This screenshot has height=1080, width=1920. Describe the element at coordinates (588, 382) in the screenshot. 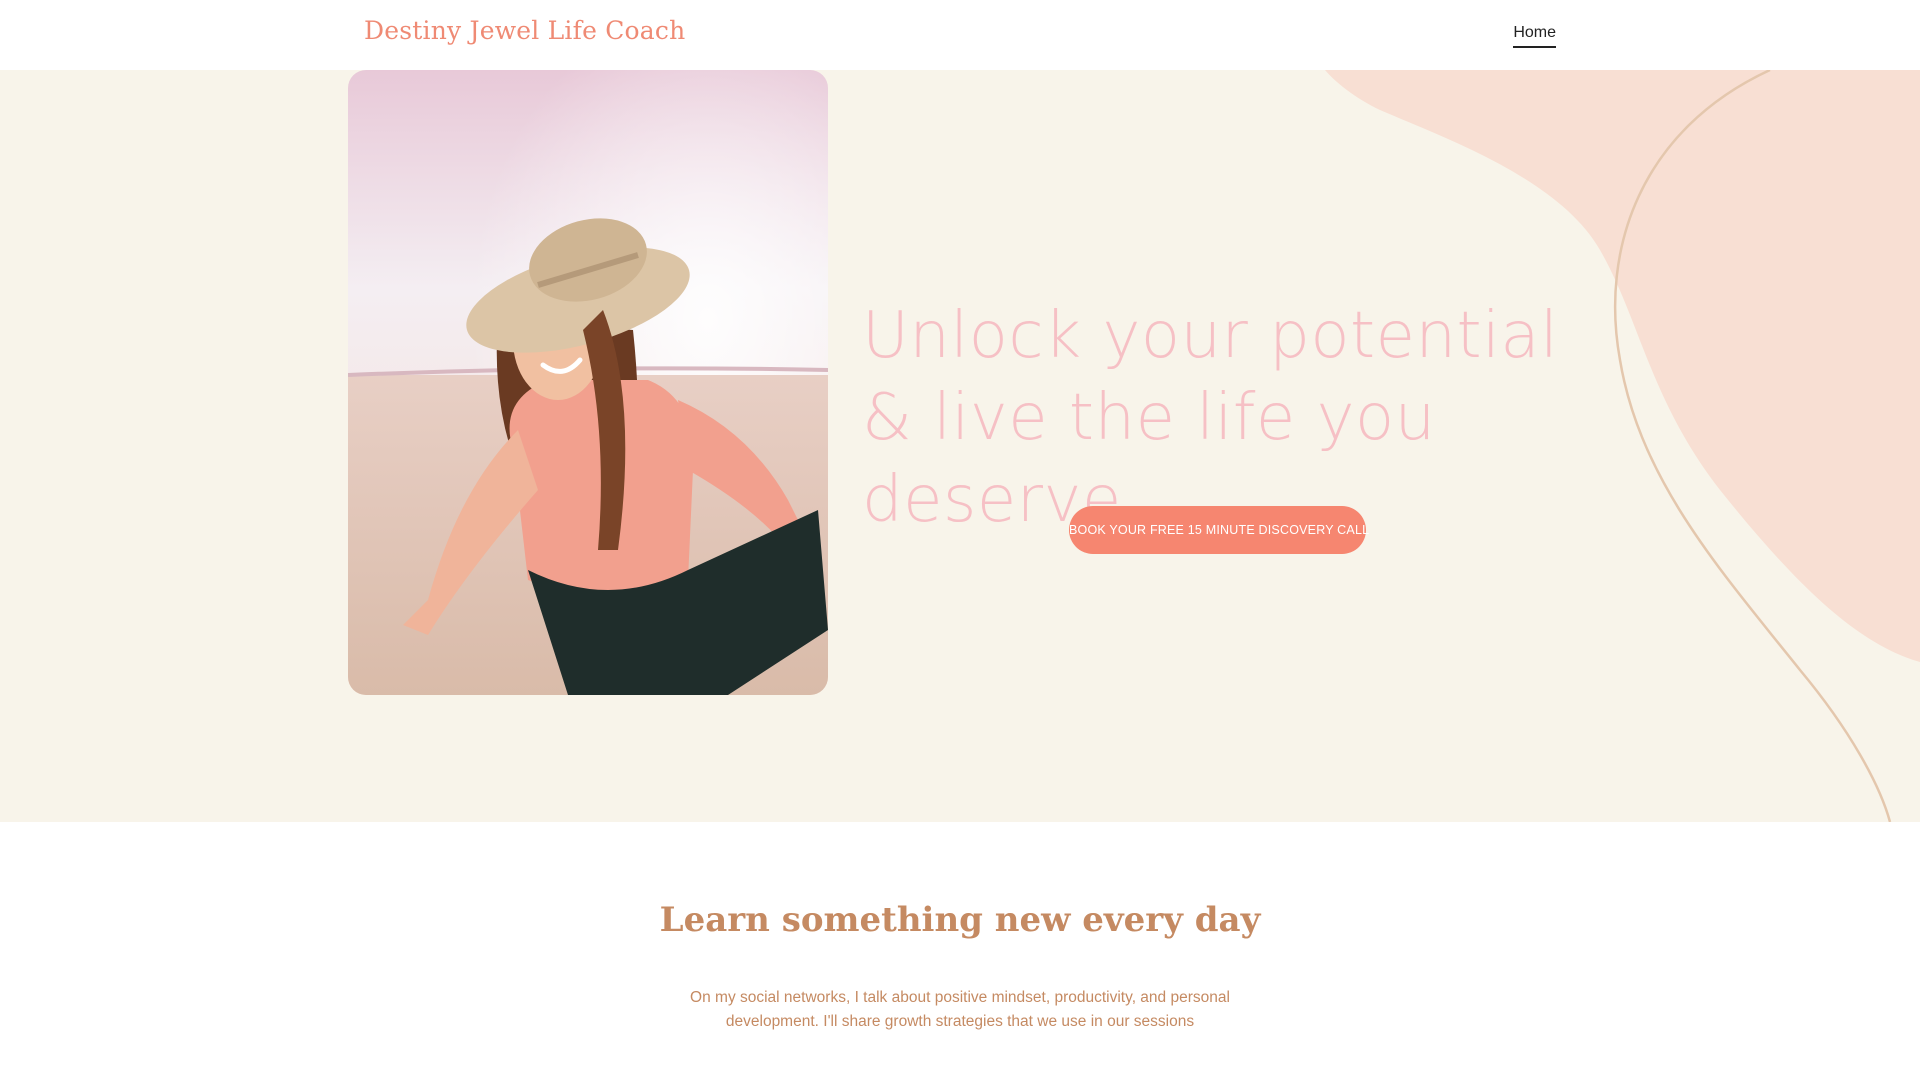

I see `portrait-photo` at that location.